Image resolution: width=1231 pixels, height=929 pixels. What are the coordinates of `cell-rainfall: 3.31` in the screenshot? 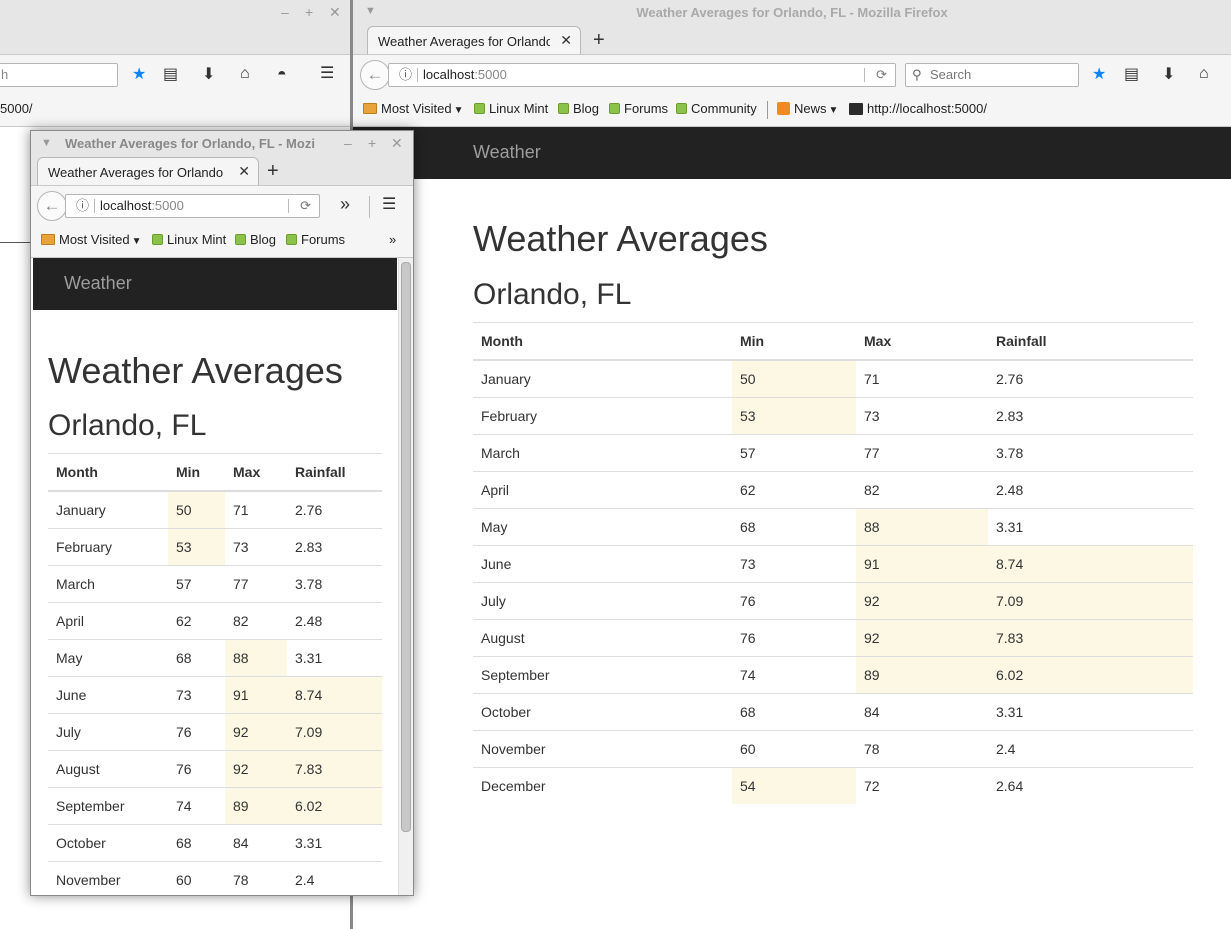 It's located at (334, 658).